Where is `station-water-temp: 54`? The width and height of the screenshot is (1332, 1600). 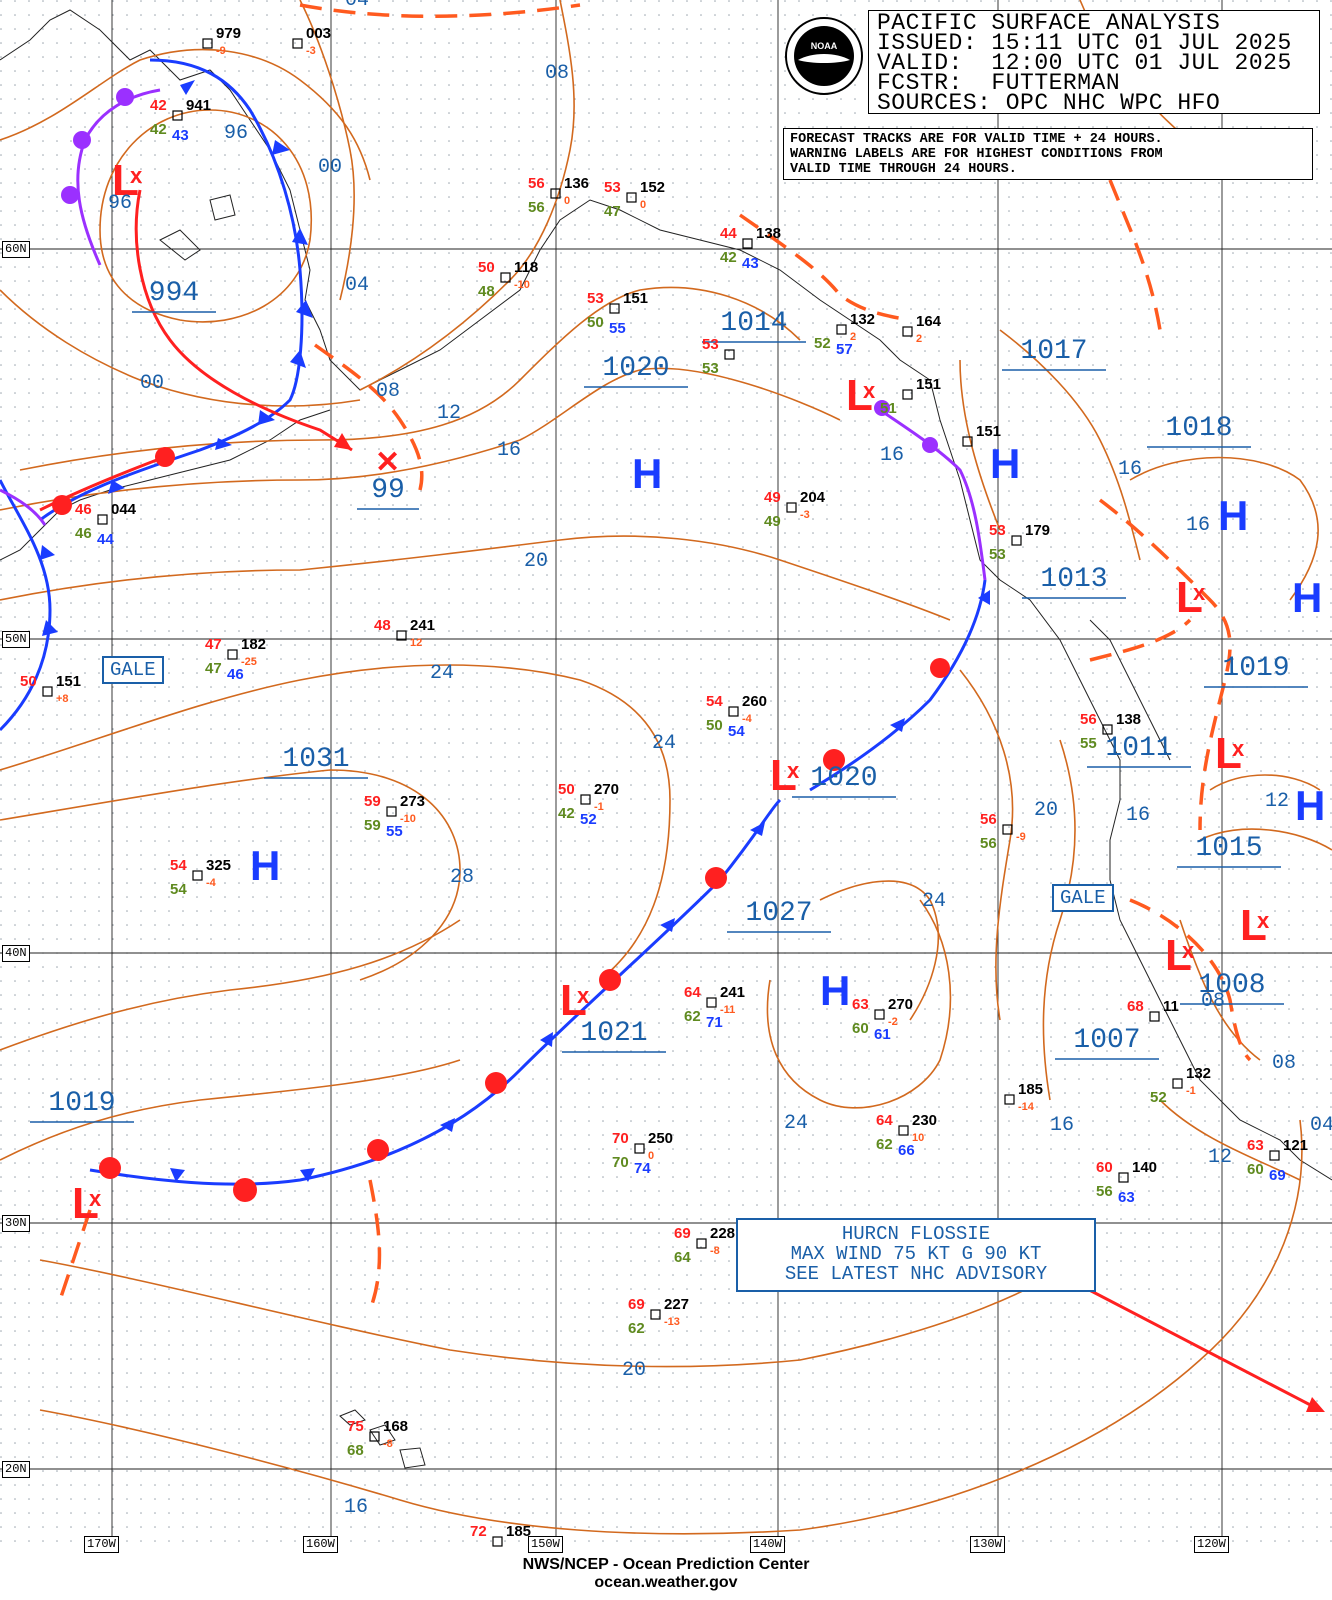 station-water-temp: 54 is located at coordinates (736, 731).